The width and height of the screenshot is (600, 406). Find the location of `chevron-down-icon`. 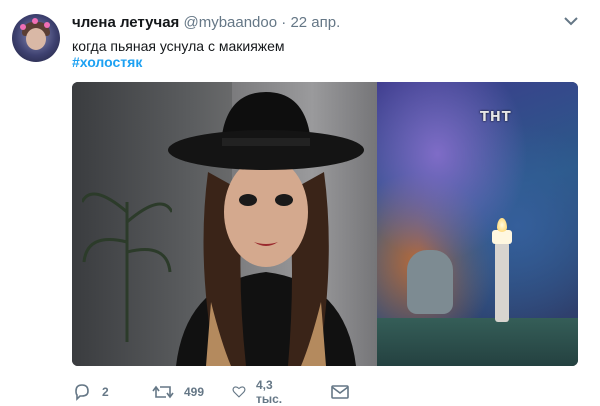

chevron-down-icon is located at coordinates (571, 21).